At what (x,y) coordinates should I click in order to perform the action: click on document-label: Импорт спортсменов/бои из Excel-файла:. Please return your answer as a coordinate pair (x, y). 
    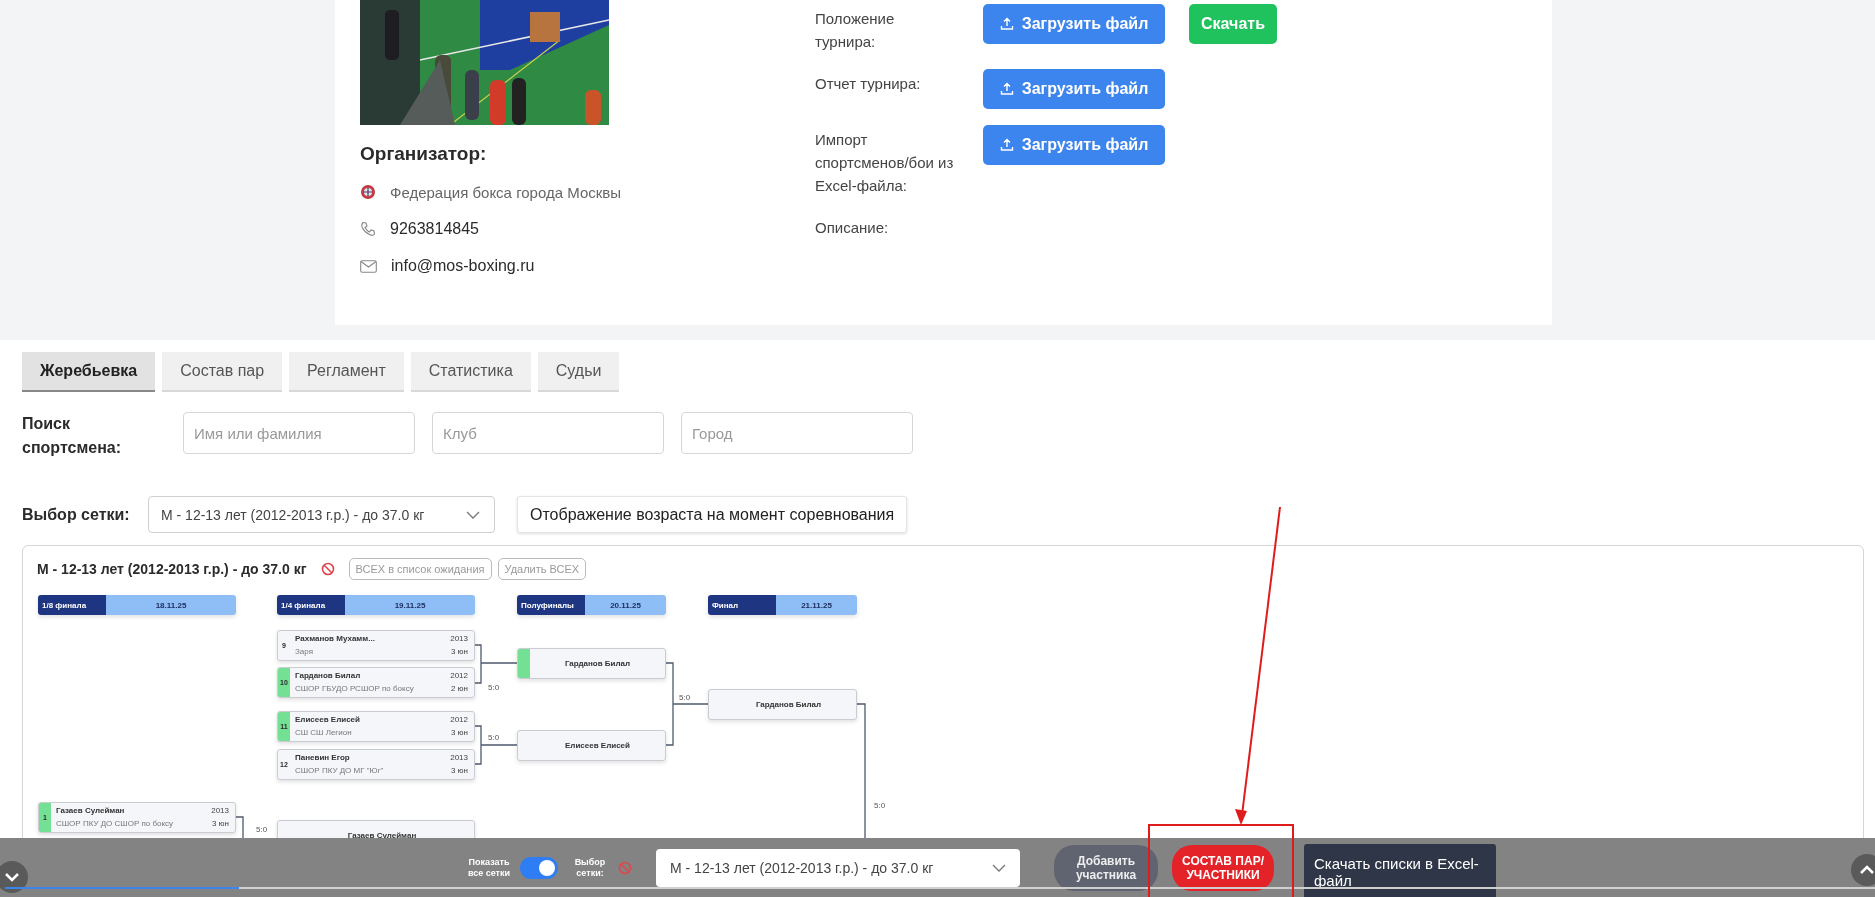
    Looking at the image, I should click on (885, 163).